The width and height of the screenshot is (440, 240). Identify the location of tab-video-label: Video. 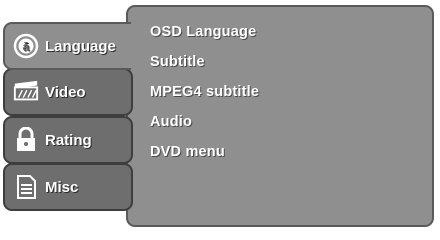
(65, 92).